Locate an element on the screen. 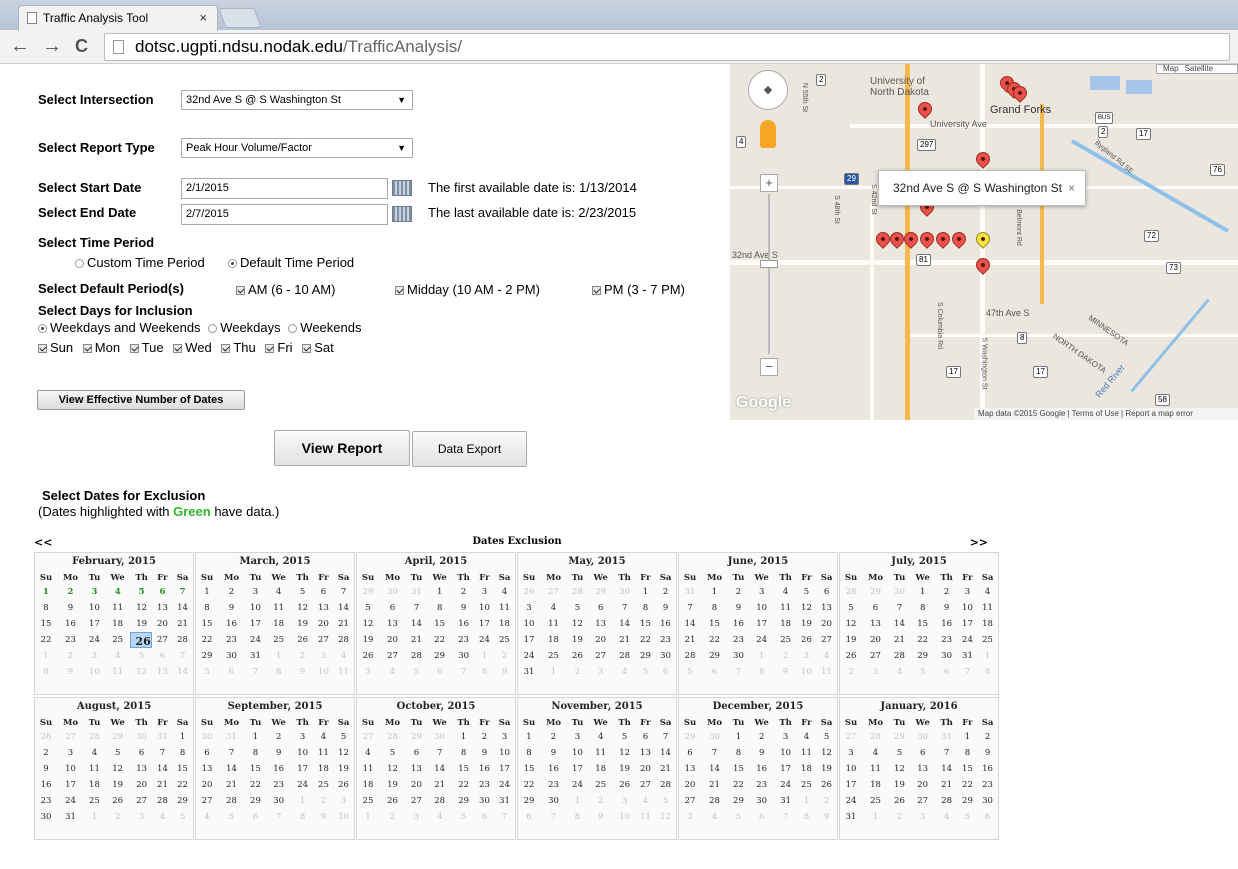 This screenshot has width=1238, height=869. calendar-day: 14 is located at coordinates (690, 624).